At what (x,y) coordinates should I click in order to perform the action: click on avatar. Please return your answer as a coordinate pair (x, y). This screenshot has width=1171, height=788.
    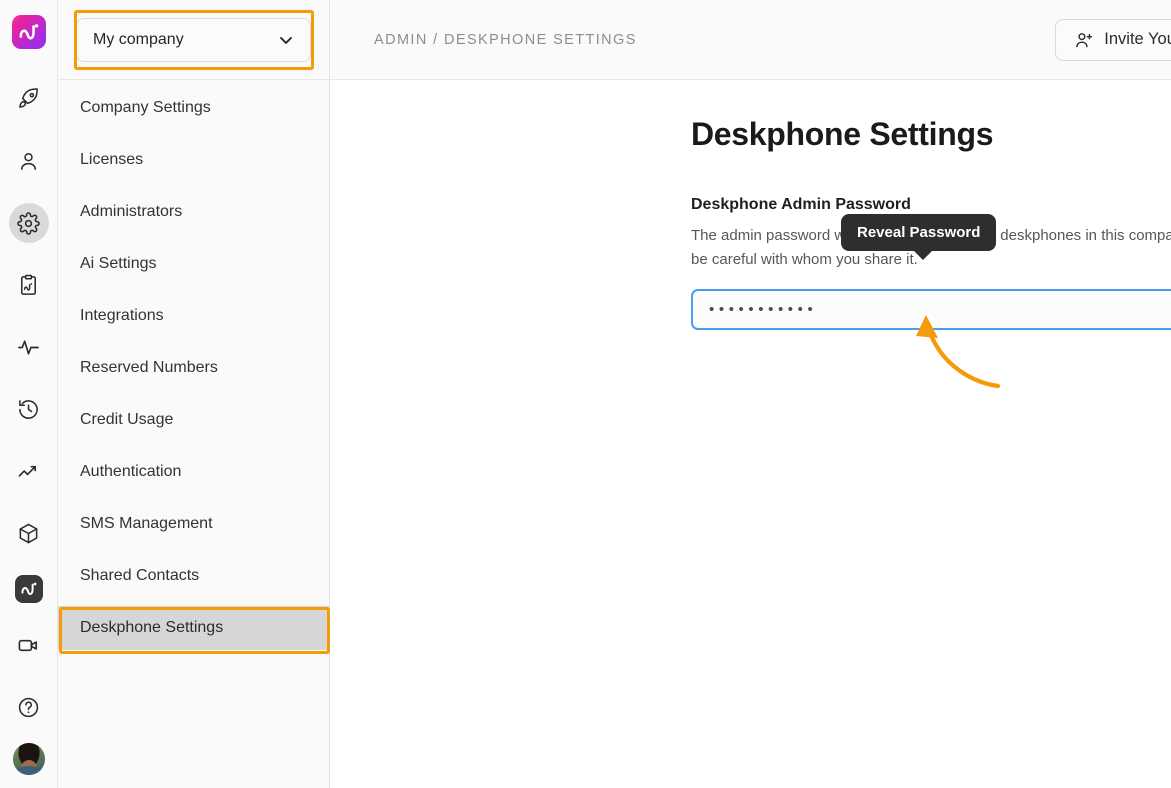
    Looking at the image, I should click on (29, 759).